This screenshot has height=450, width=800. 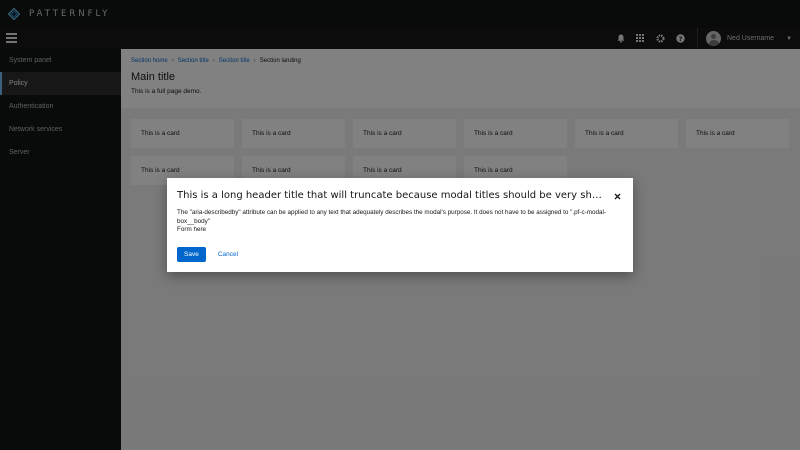 What do you see at coordinates (192, 229) in the screenshot?
I see `modal-form-placeholder: Form here` at bounding box center [192, 229].